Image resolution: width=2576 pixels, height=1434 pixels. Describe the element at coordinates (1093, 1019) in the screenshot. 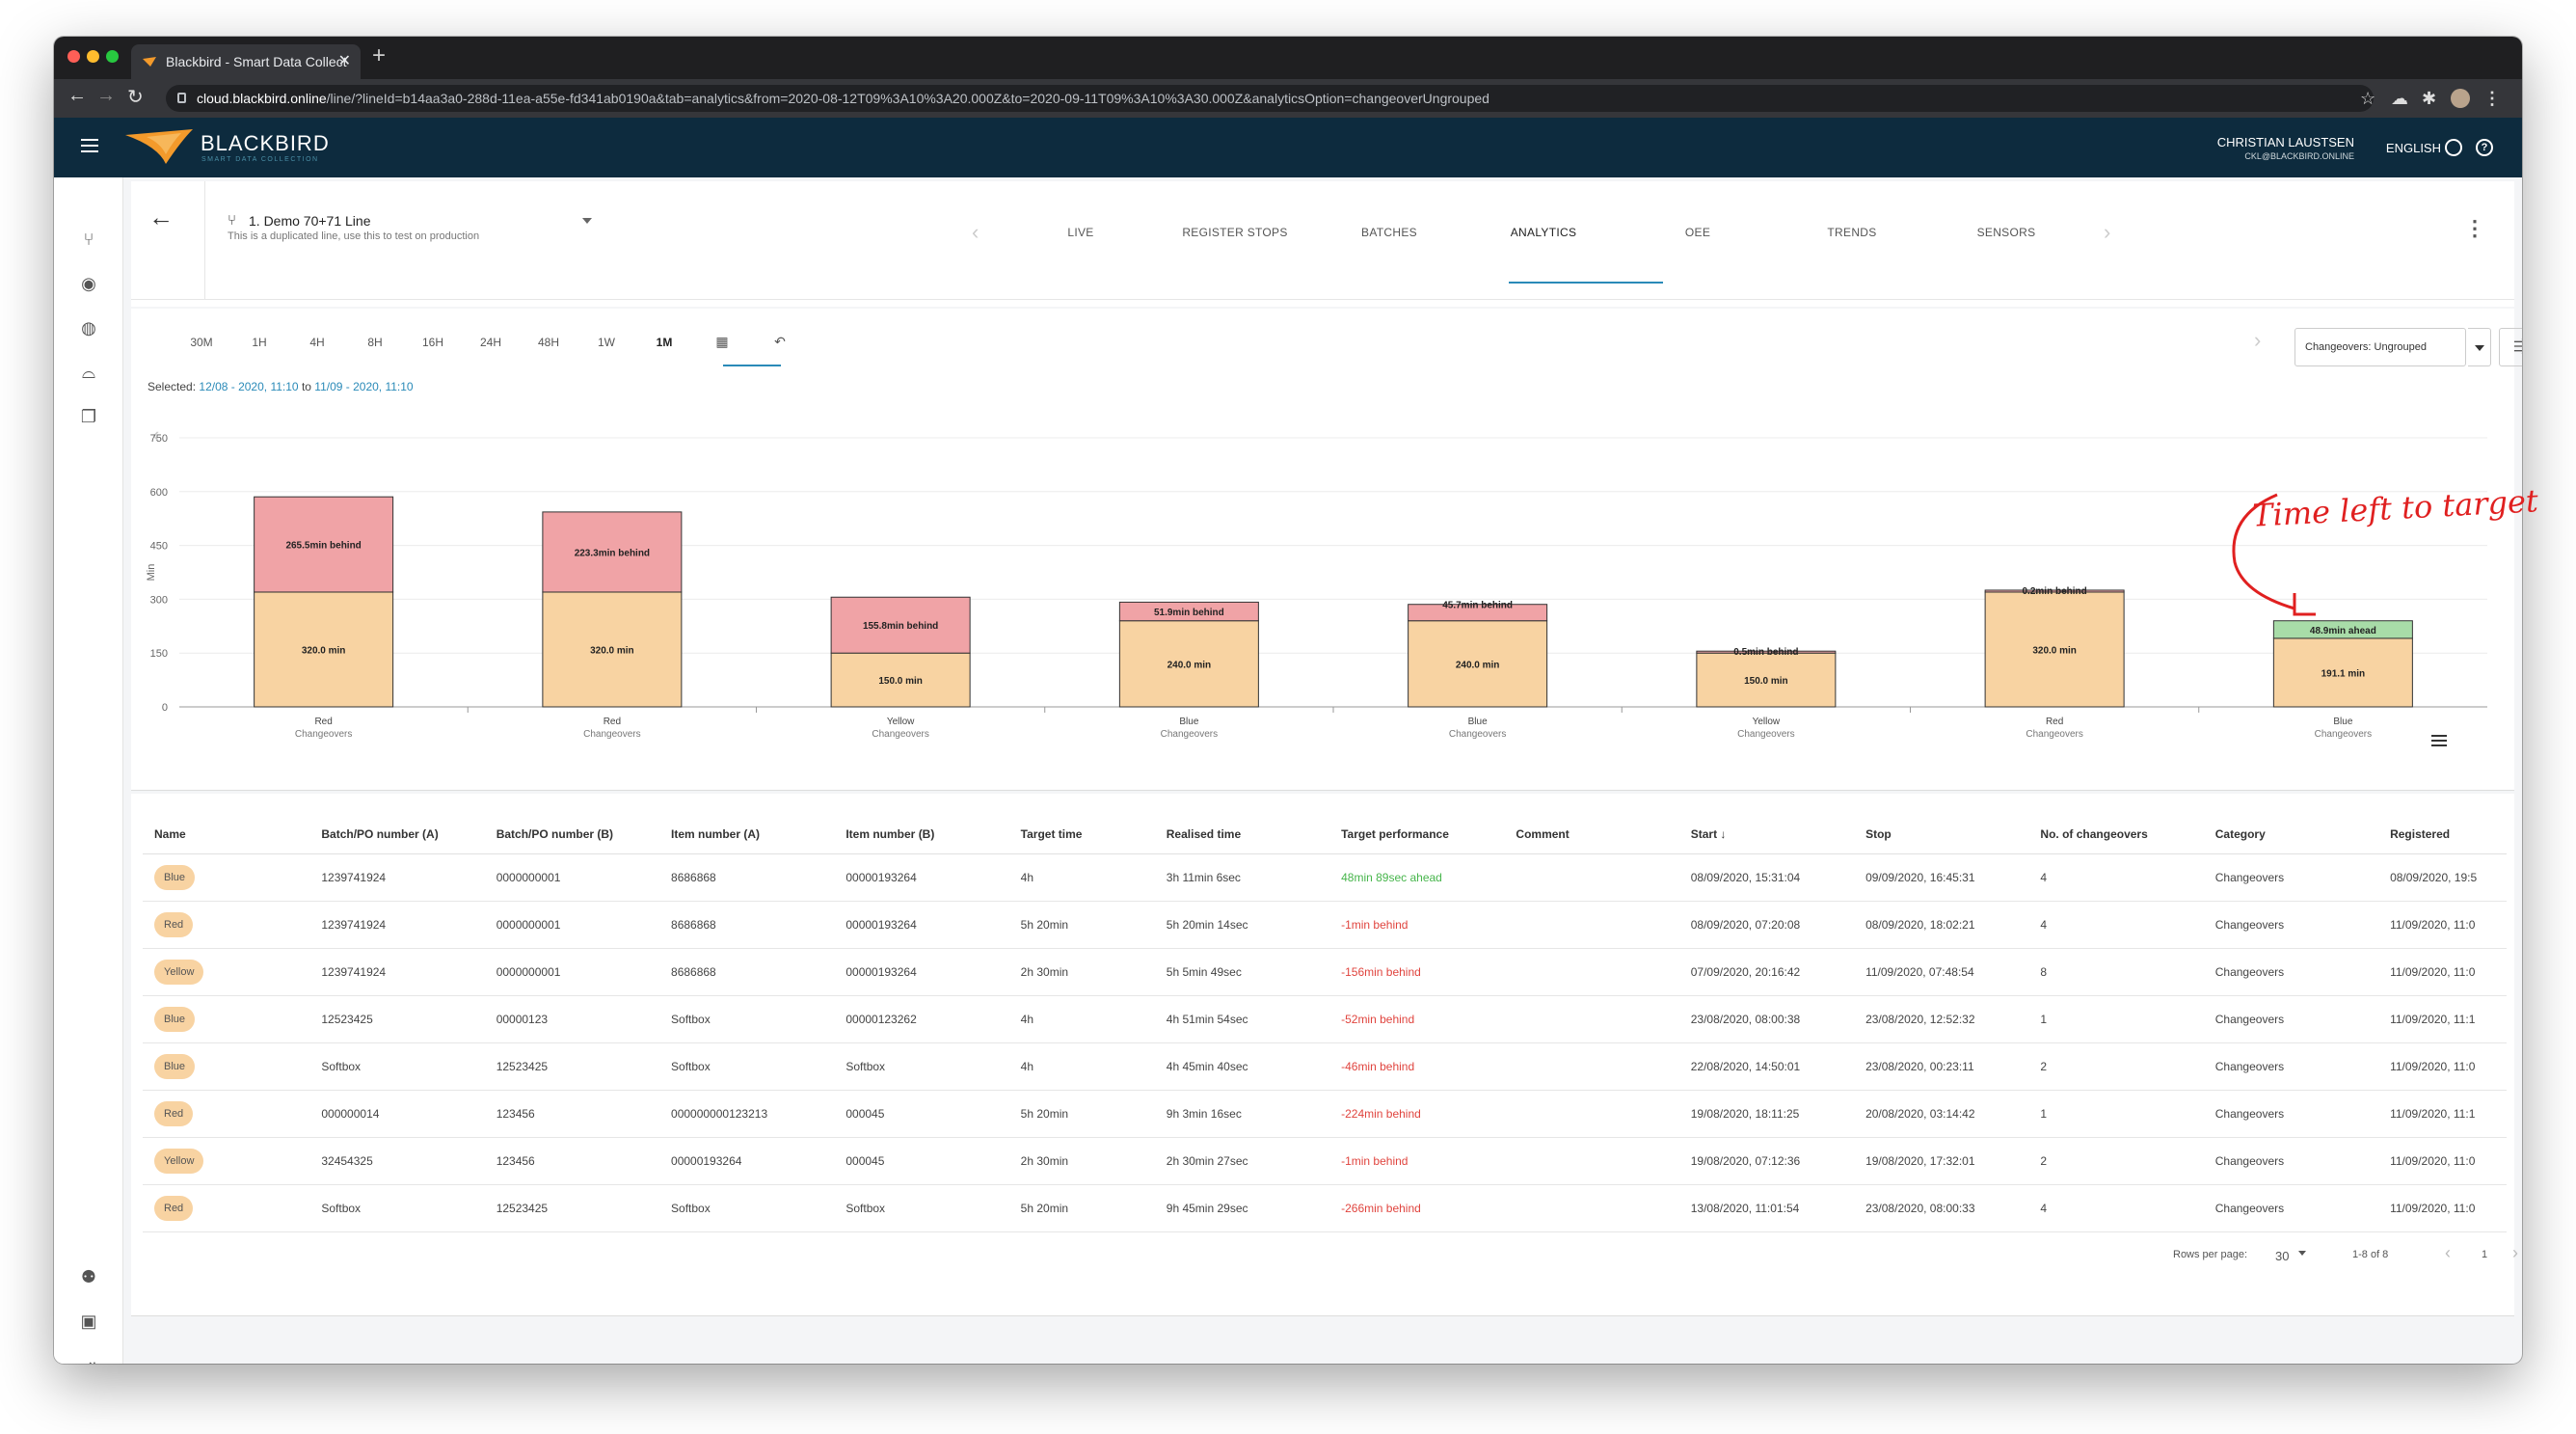

I see `table-cell-target: 4h` at that location.